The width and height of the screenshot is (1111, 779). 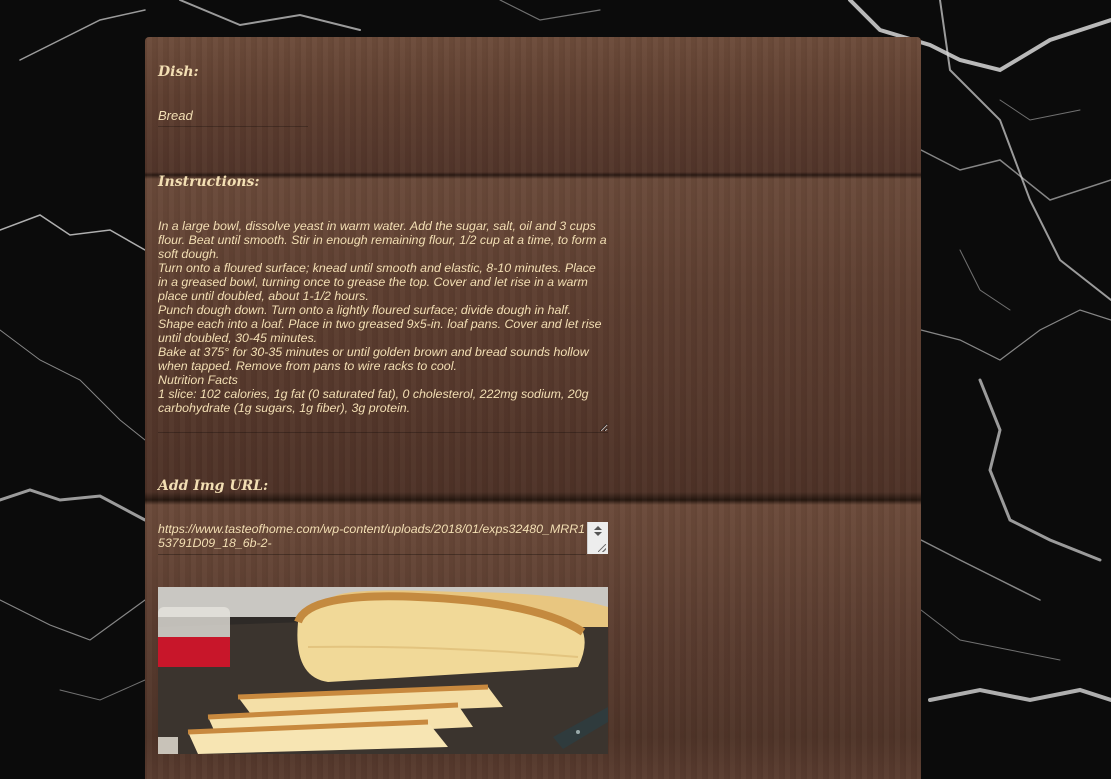 What do you see at coordinates (598, 534) in the screenshot?
I see `scroll-down-arrow-icon` at bounding box center [598, 534].